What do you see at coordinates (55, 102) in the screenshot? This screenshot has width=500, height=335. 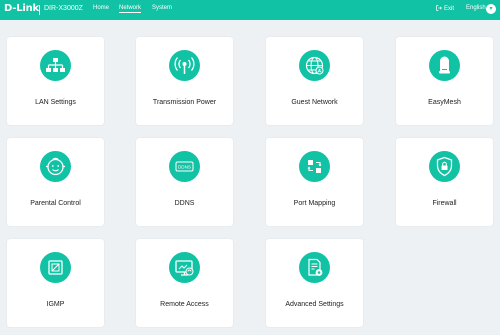 I see `card-label: LAN Settings` at bounding box center [55, 102].